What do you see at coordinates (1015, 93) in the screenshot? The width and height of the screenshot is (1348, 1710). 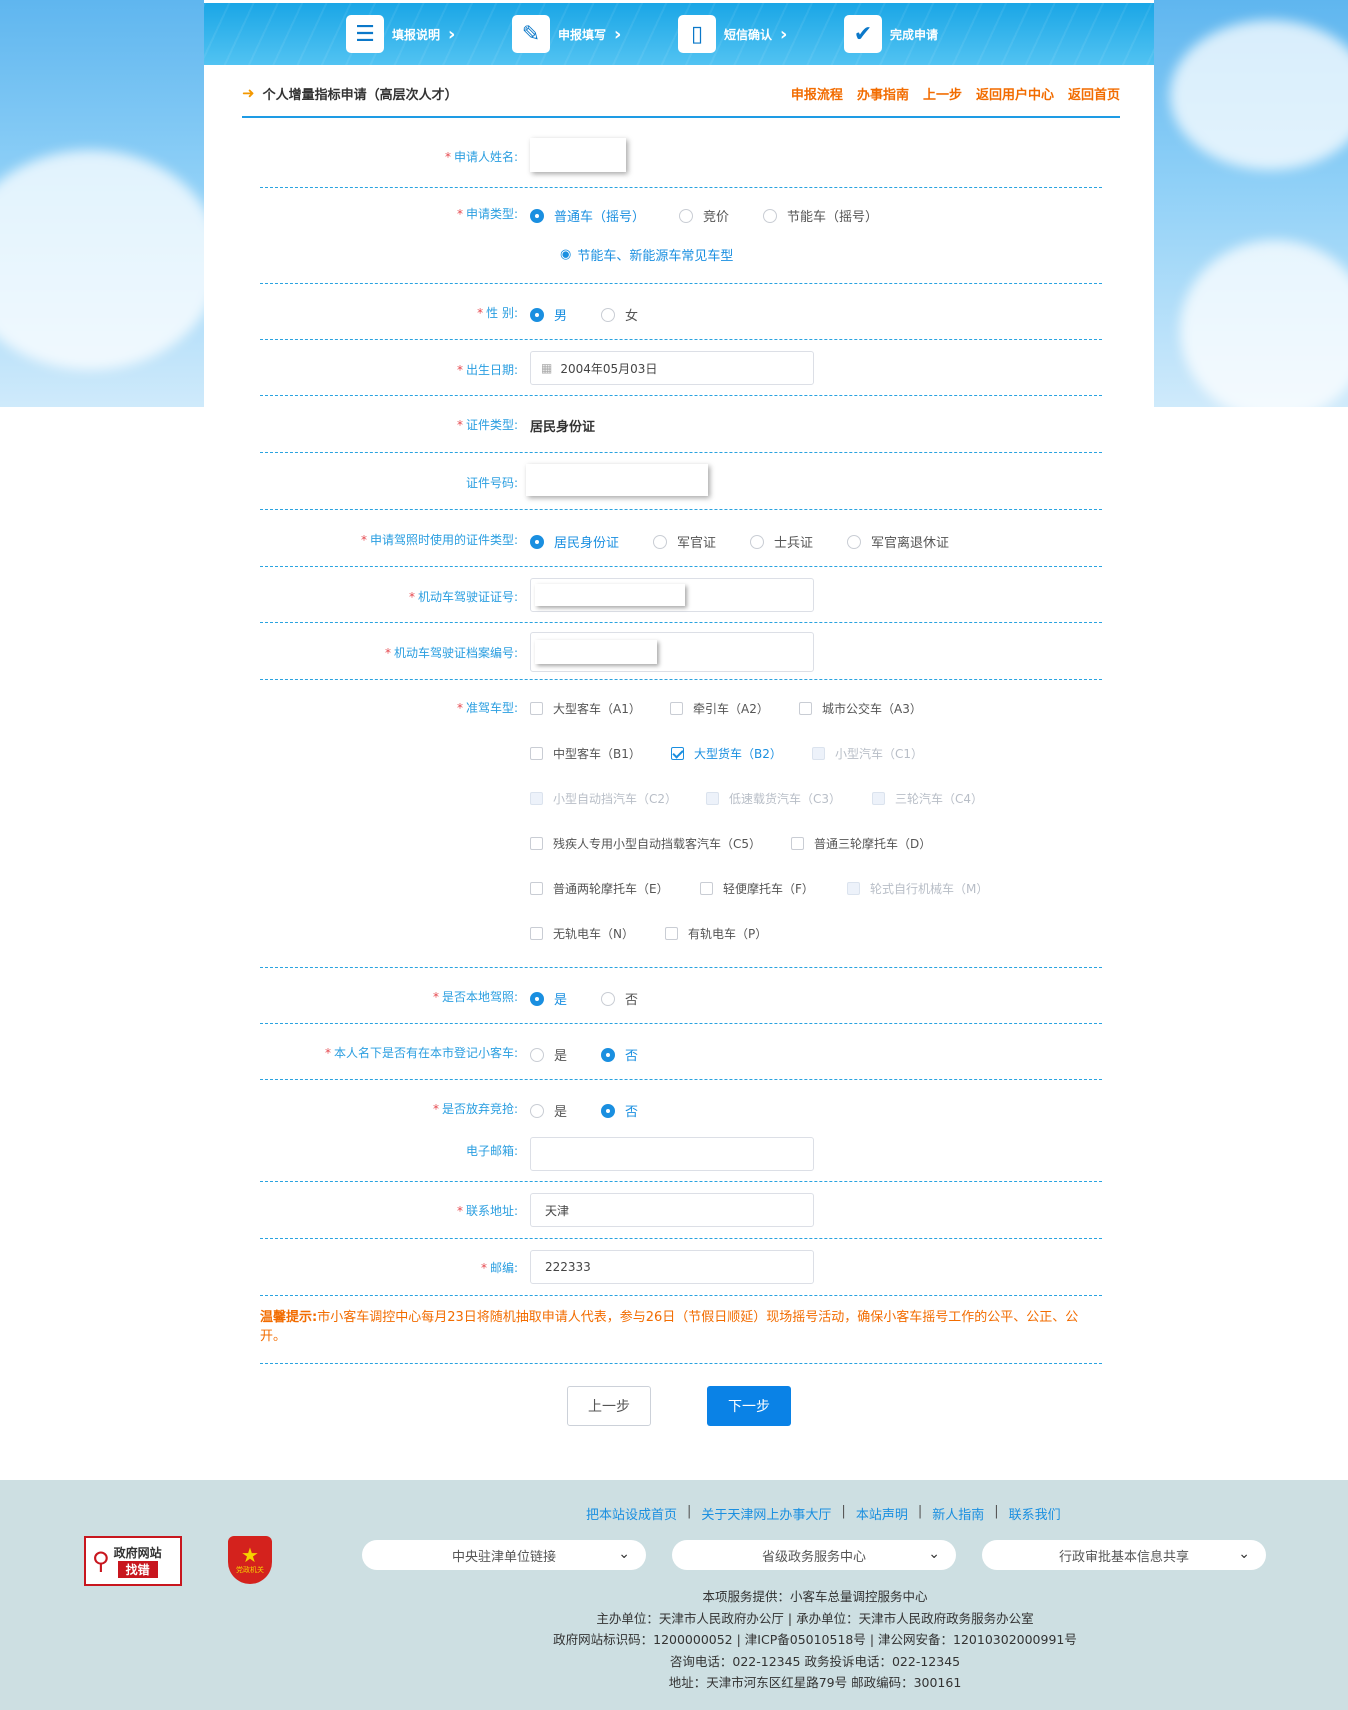 I see `link-user-center: 返回用户中心` at bounding box center [1015, 93].